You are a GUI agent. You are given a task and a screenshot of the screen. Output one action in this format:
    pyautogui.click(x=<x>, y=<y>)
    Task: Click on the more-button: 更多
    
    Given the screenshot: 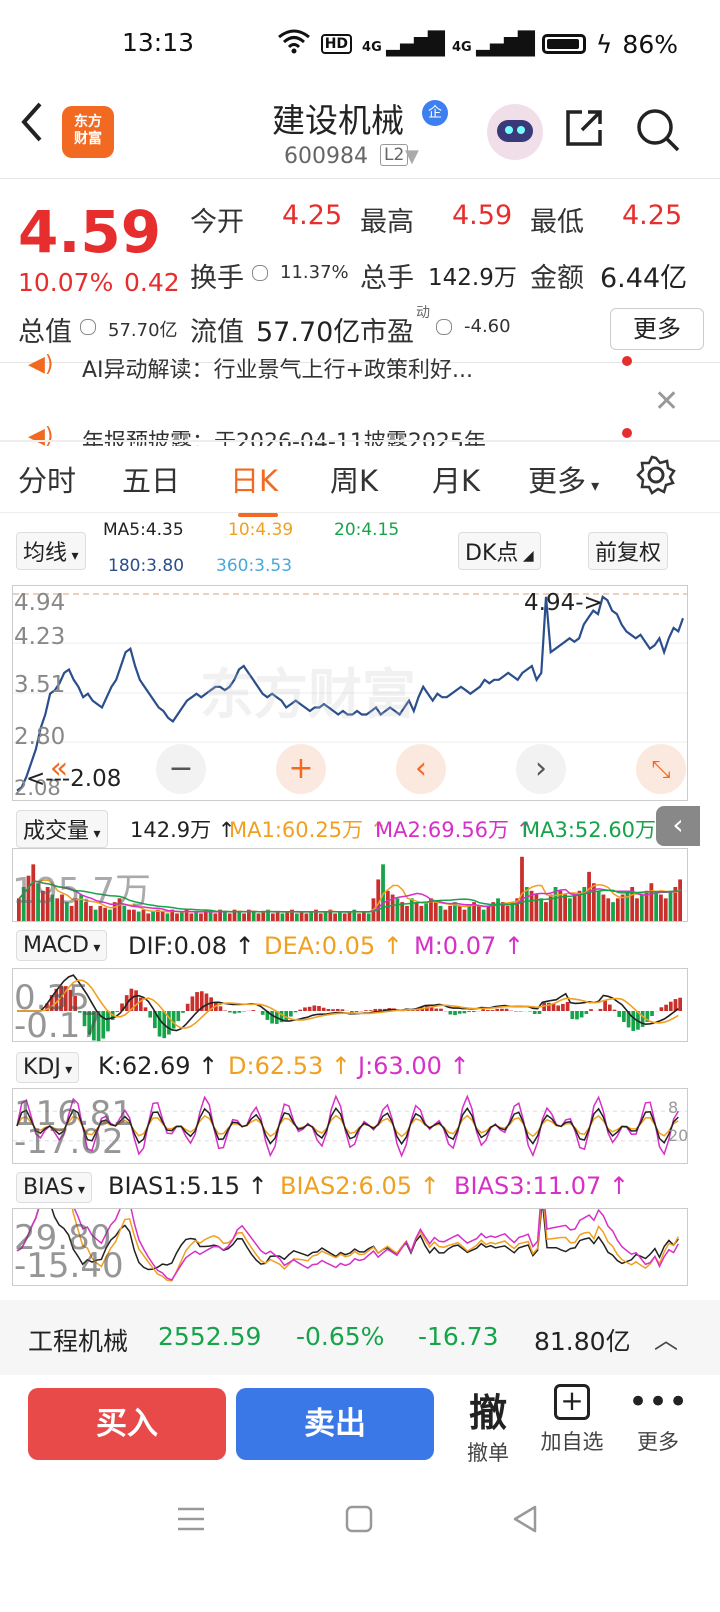 What is the action you would take?
    pyautogui.click(x=657, y=329)
    